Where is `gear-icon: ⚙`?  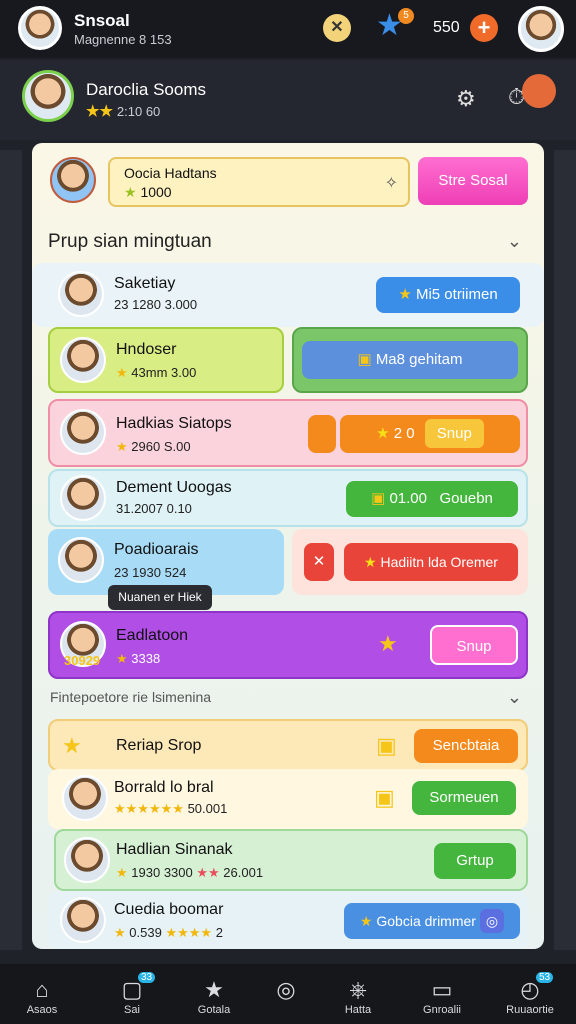
gear-icon: ⚙ is located at coordinates (466, 99).